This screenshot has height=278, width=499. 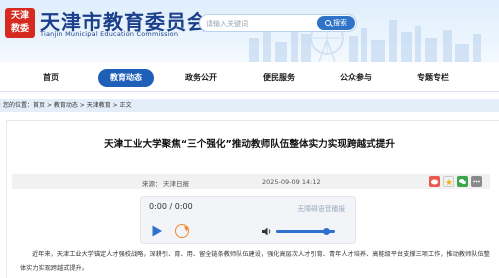 What do you see at coordinates (462, 181) in the screenshot?
I see `share-wechat-icon` at bounding box center [462, 181].